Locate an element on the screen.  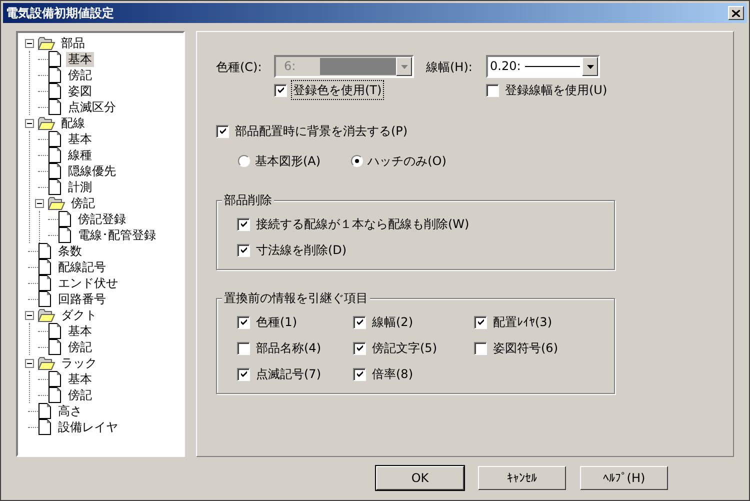
close-icon is located at coordinates (736, 13).